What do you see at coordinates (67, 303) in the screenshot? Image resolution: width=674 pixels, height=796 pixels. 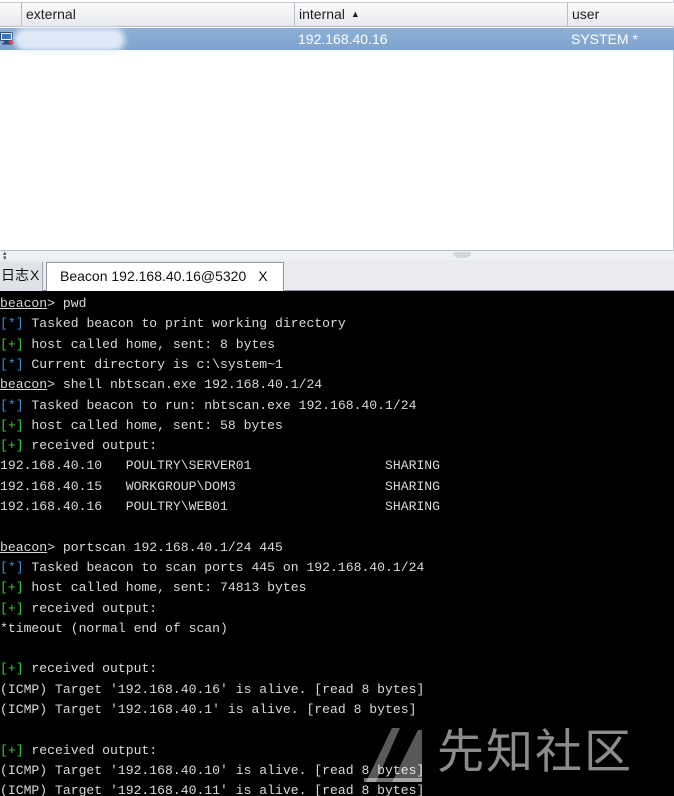 I see `console-text: > pwd` at bounding box center [67, 303].